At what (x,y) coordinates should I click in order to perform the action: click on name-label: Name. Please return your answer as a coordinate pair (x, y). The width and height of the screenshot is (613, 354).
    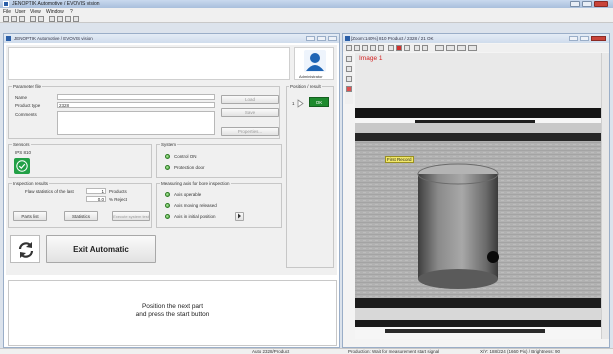
    Looking at the image, I should click on (21, 97).